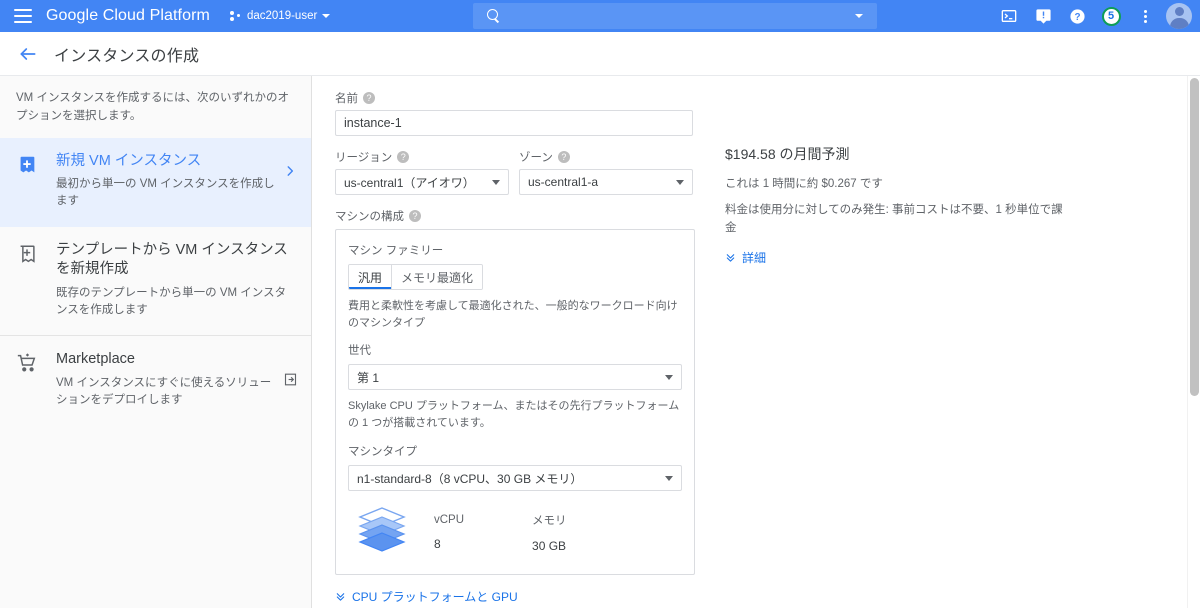  Describe the element at coordinates (28, 256) in the screenshot. I see `vm-from-template-icon` at that location.